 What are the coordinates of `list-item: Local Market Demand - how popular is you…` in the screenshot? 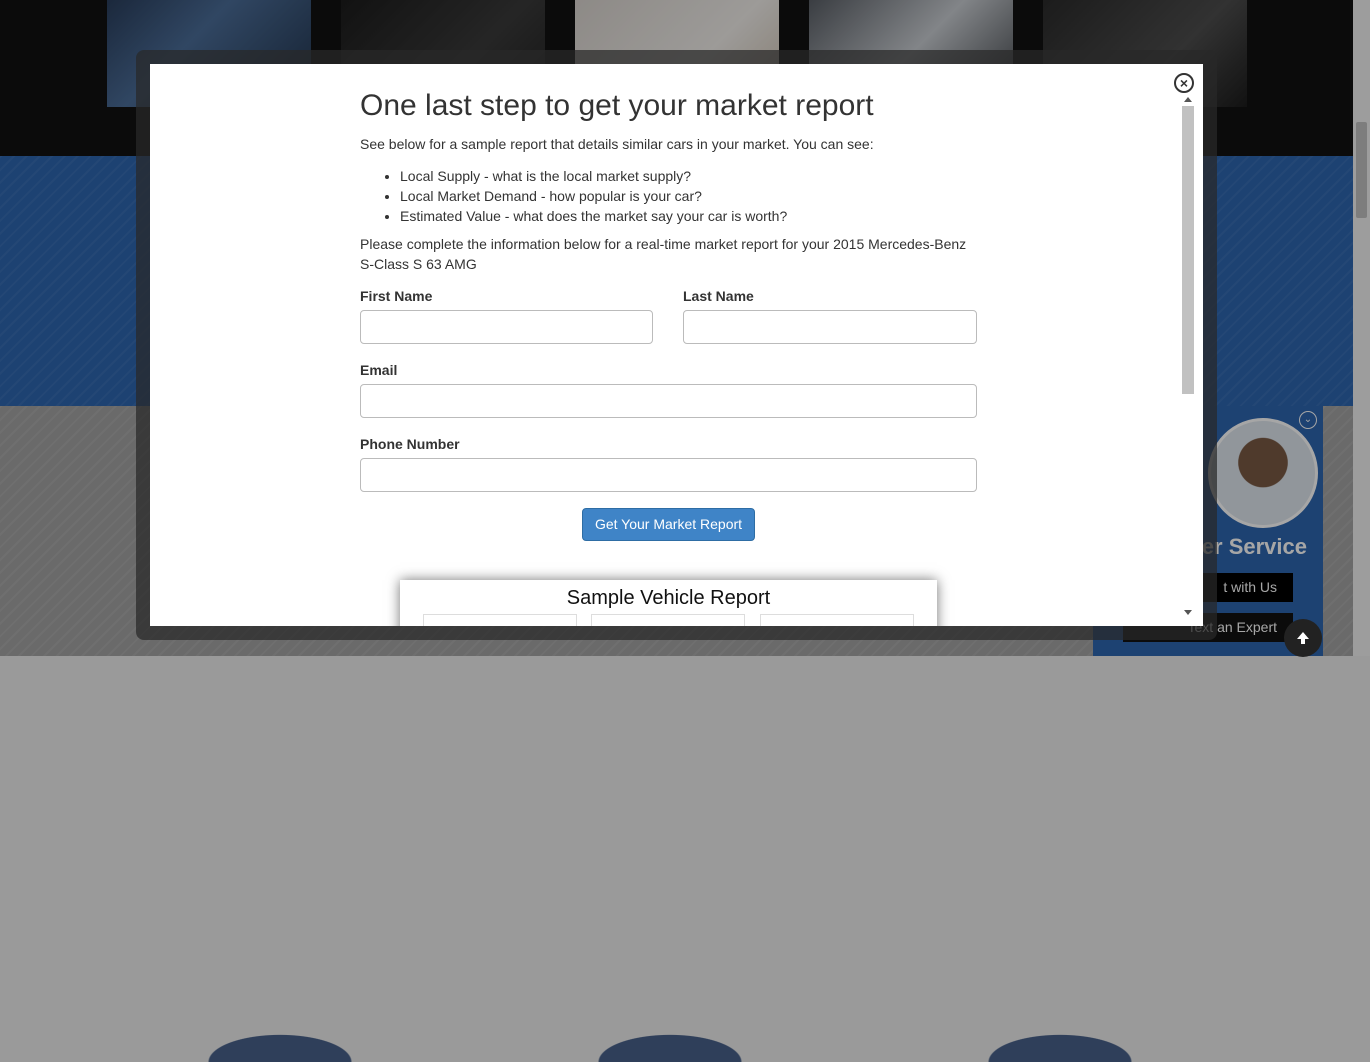 It's located at (593, 196).